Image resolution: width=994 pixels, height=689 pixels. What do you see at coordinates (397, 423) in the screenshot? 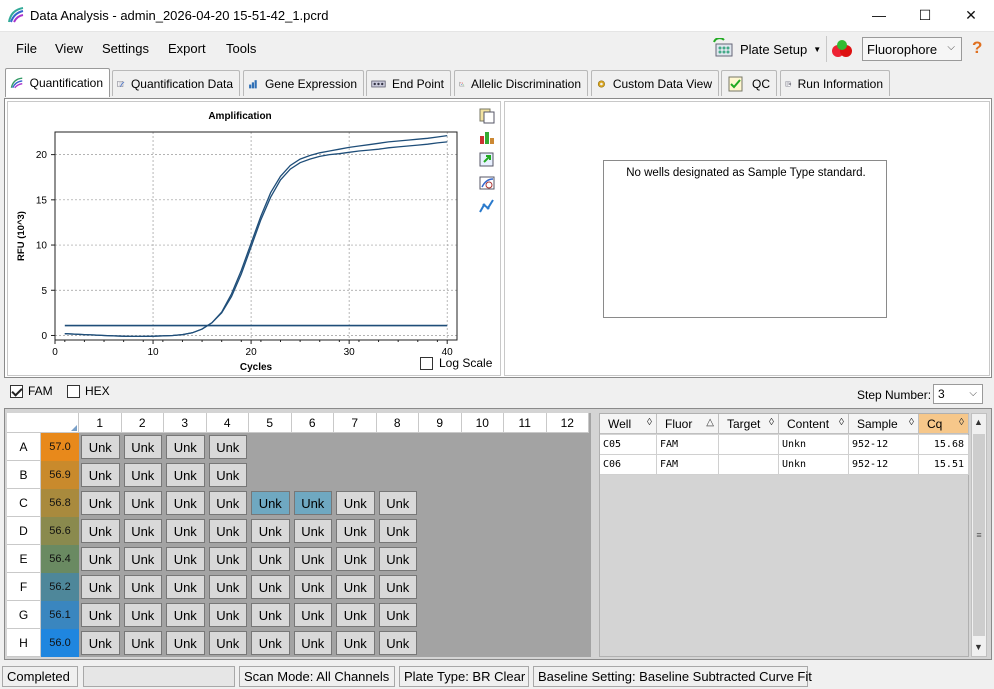
I see `column-header: 8` at bounding box center [397, 423].